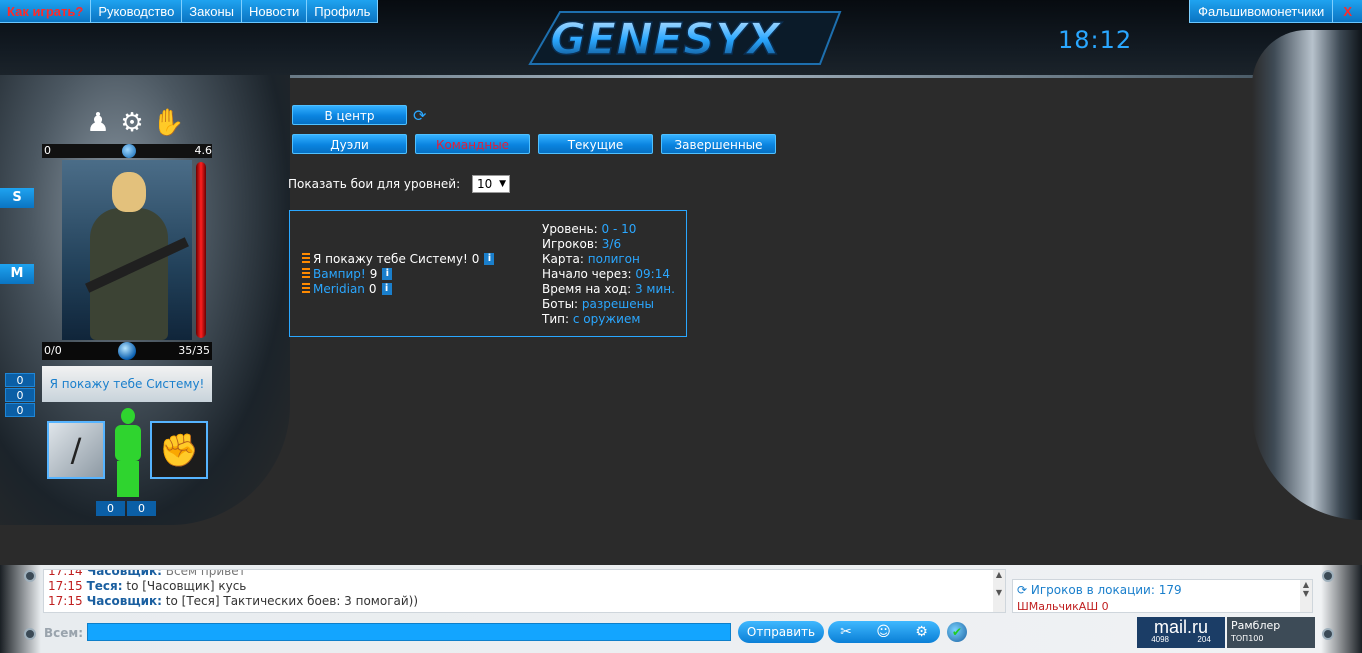 Image resolution: width=1362 pixels, height=653 pixels. I want to click on detail-players: Игроков: 3/6, so click(582, 244).